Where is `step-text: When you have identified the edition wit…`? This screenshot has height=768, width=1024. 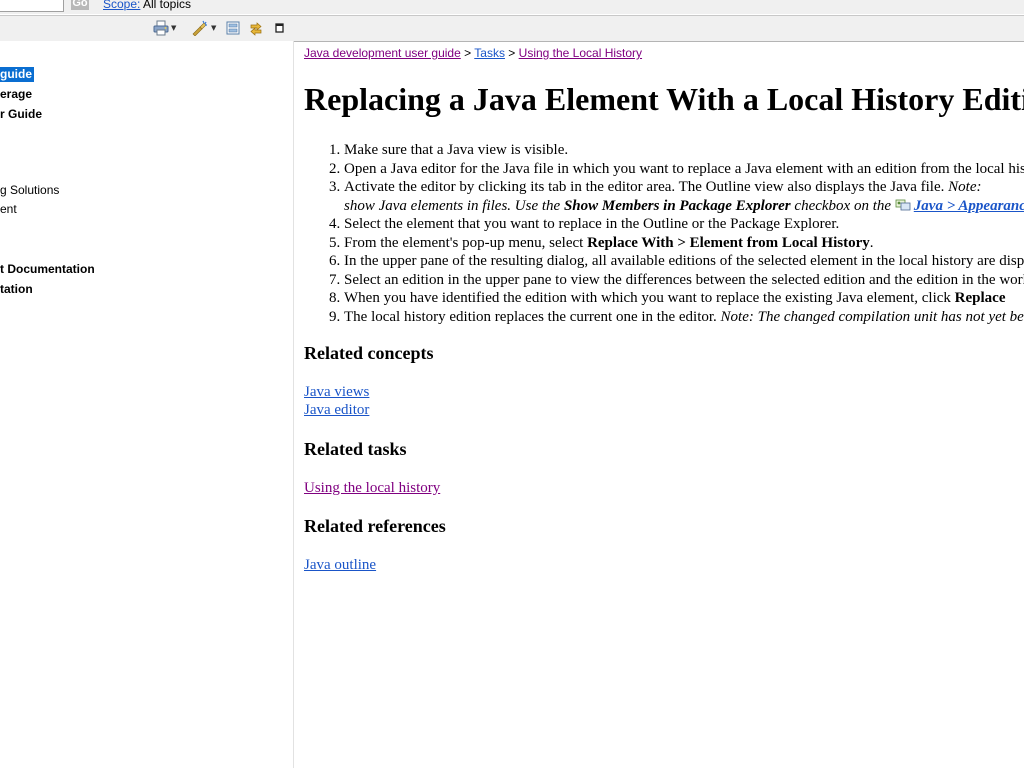 step-text: When you have identified the edition wit… is located at coordinates (649, 298).